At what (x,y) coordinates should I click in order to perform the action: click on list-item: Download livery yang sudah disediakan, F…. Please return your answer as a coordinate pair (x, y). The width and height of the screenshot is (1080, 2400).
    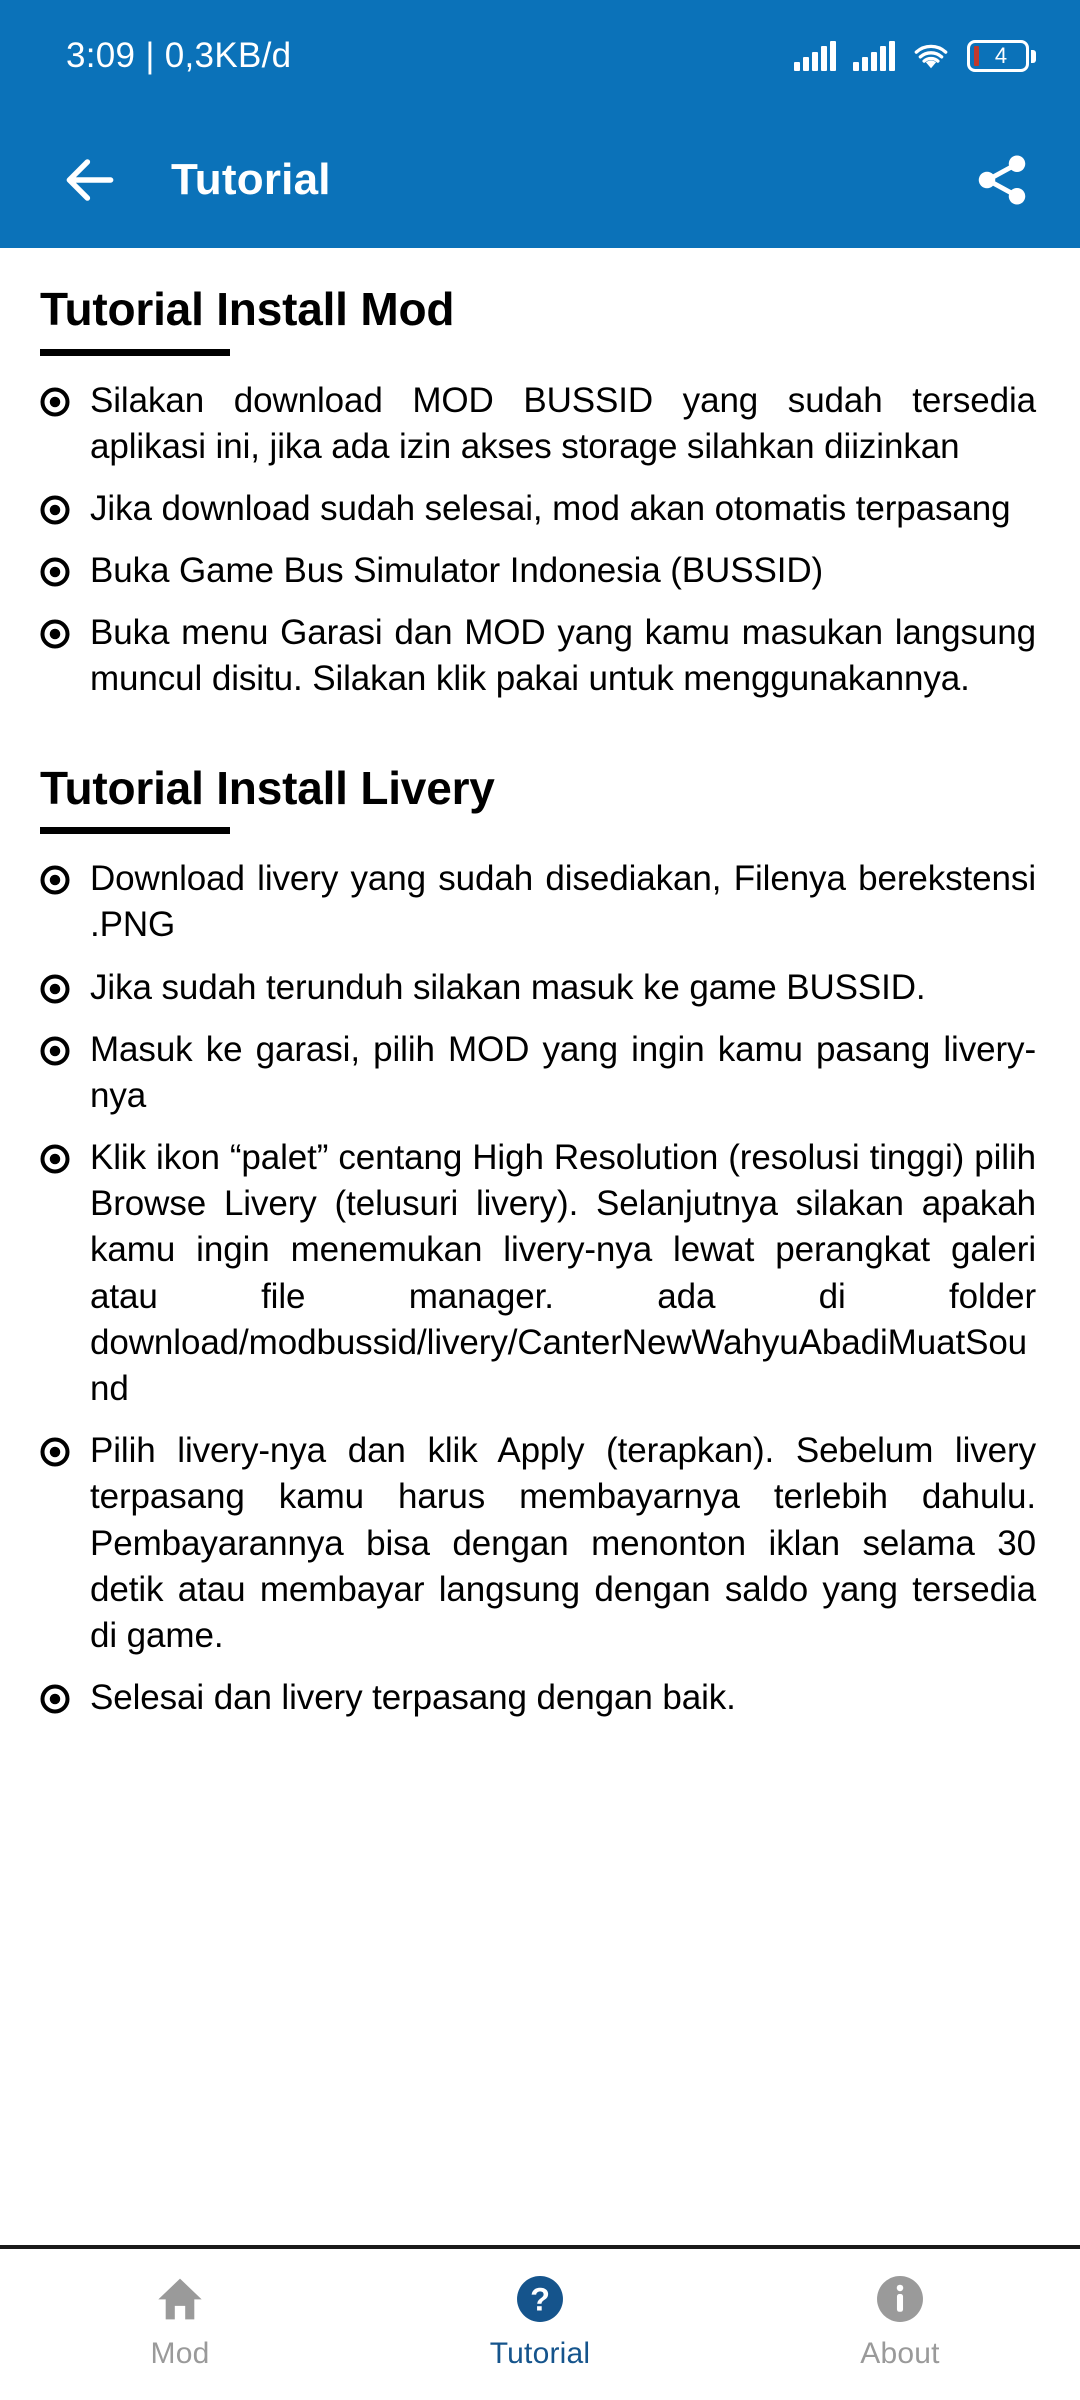
    Looking at the image, I should click on (538, 902).